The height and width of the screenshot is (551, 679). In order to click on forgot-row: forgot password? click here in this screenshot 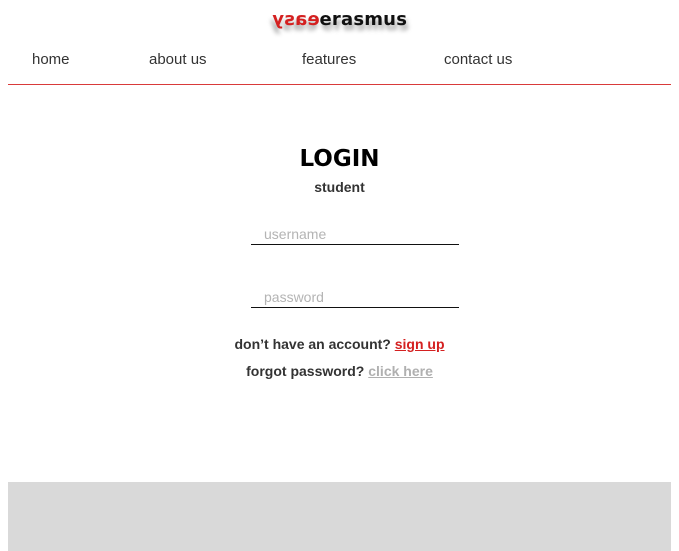, I will do `click(339, 371)`.